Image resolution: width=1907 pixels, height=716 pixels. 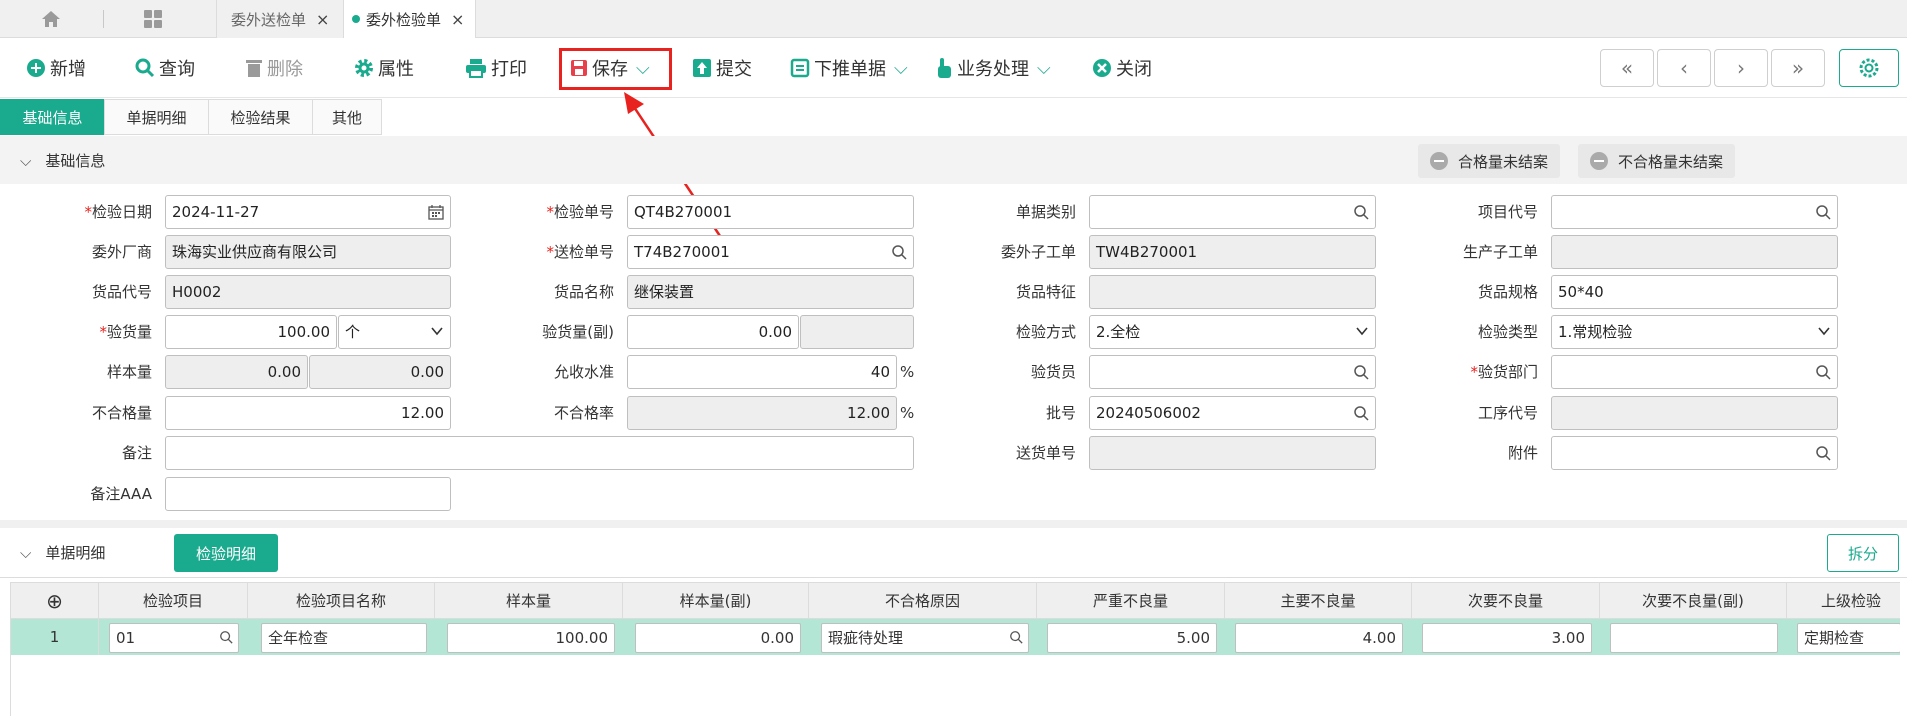 What do you see at coordinates (539, 453) in the screenshot?
I see `remark-field` at bounding box center [539, 453].